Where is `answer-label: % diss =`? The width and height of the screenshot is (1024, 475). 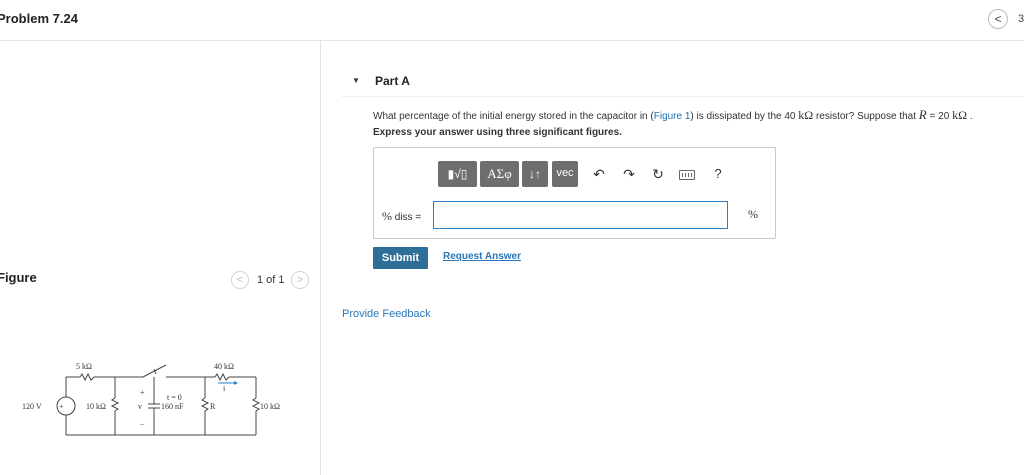 answer-label: % diss = is located at coordinates (401, 216).